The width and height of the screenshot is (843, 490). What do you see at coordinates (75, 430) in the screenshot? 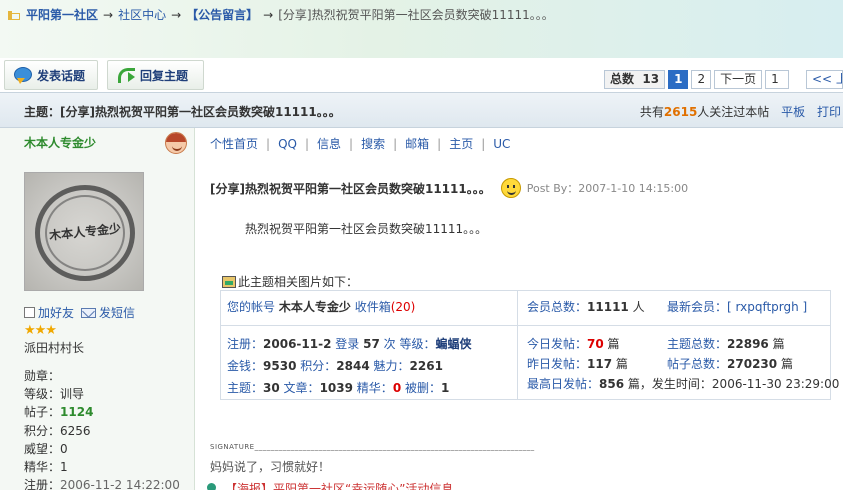
I see `stat-value: 6256` at bounding box center [75, 430].